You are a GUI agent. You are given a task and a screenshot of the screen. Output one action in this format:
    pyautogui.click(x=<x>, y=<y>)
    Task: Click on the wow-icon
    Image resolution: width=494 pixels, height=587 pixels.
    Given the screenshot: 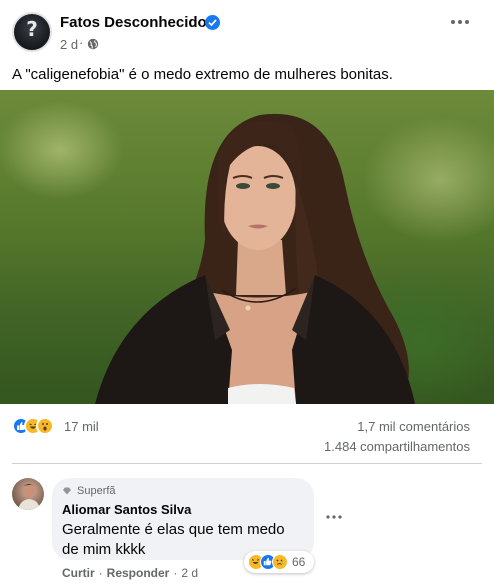 What is the action you would take?
    pyautogui.click(x=45, y=426)
    